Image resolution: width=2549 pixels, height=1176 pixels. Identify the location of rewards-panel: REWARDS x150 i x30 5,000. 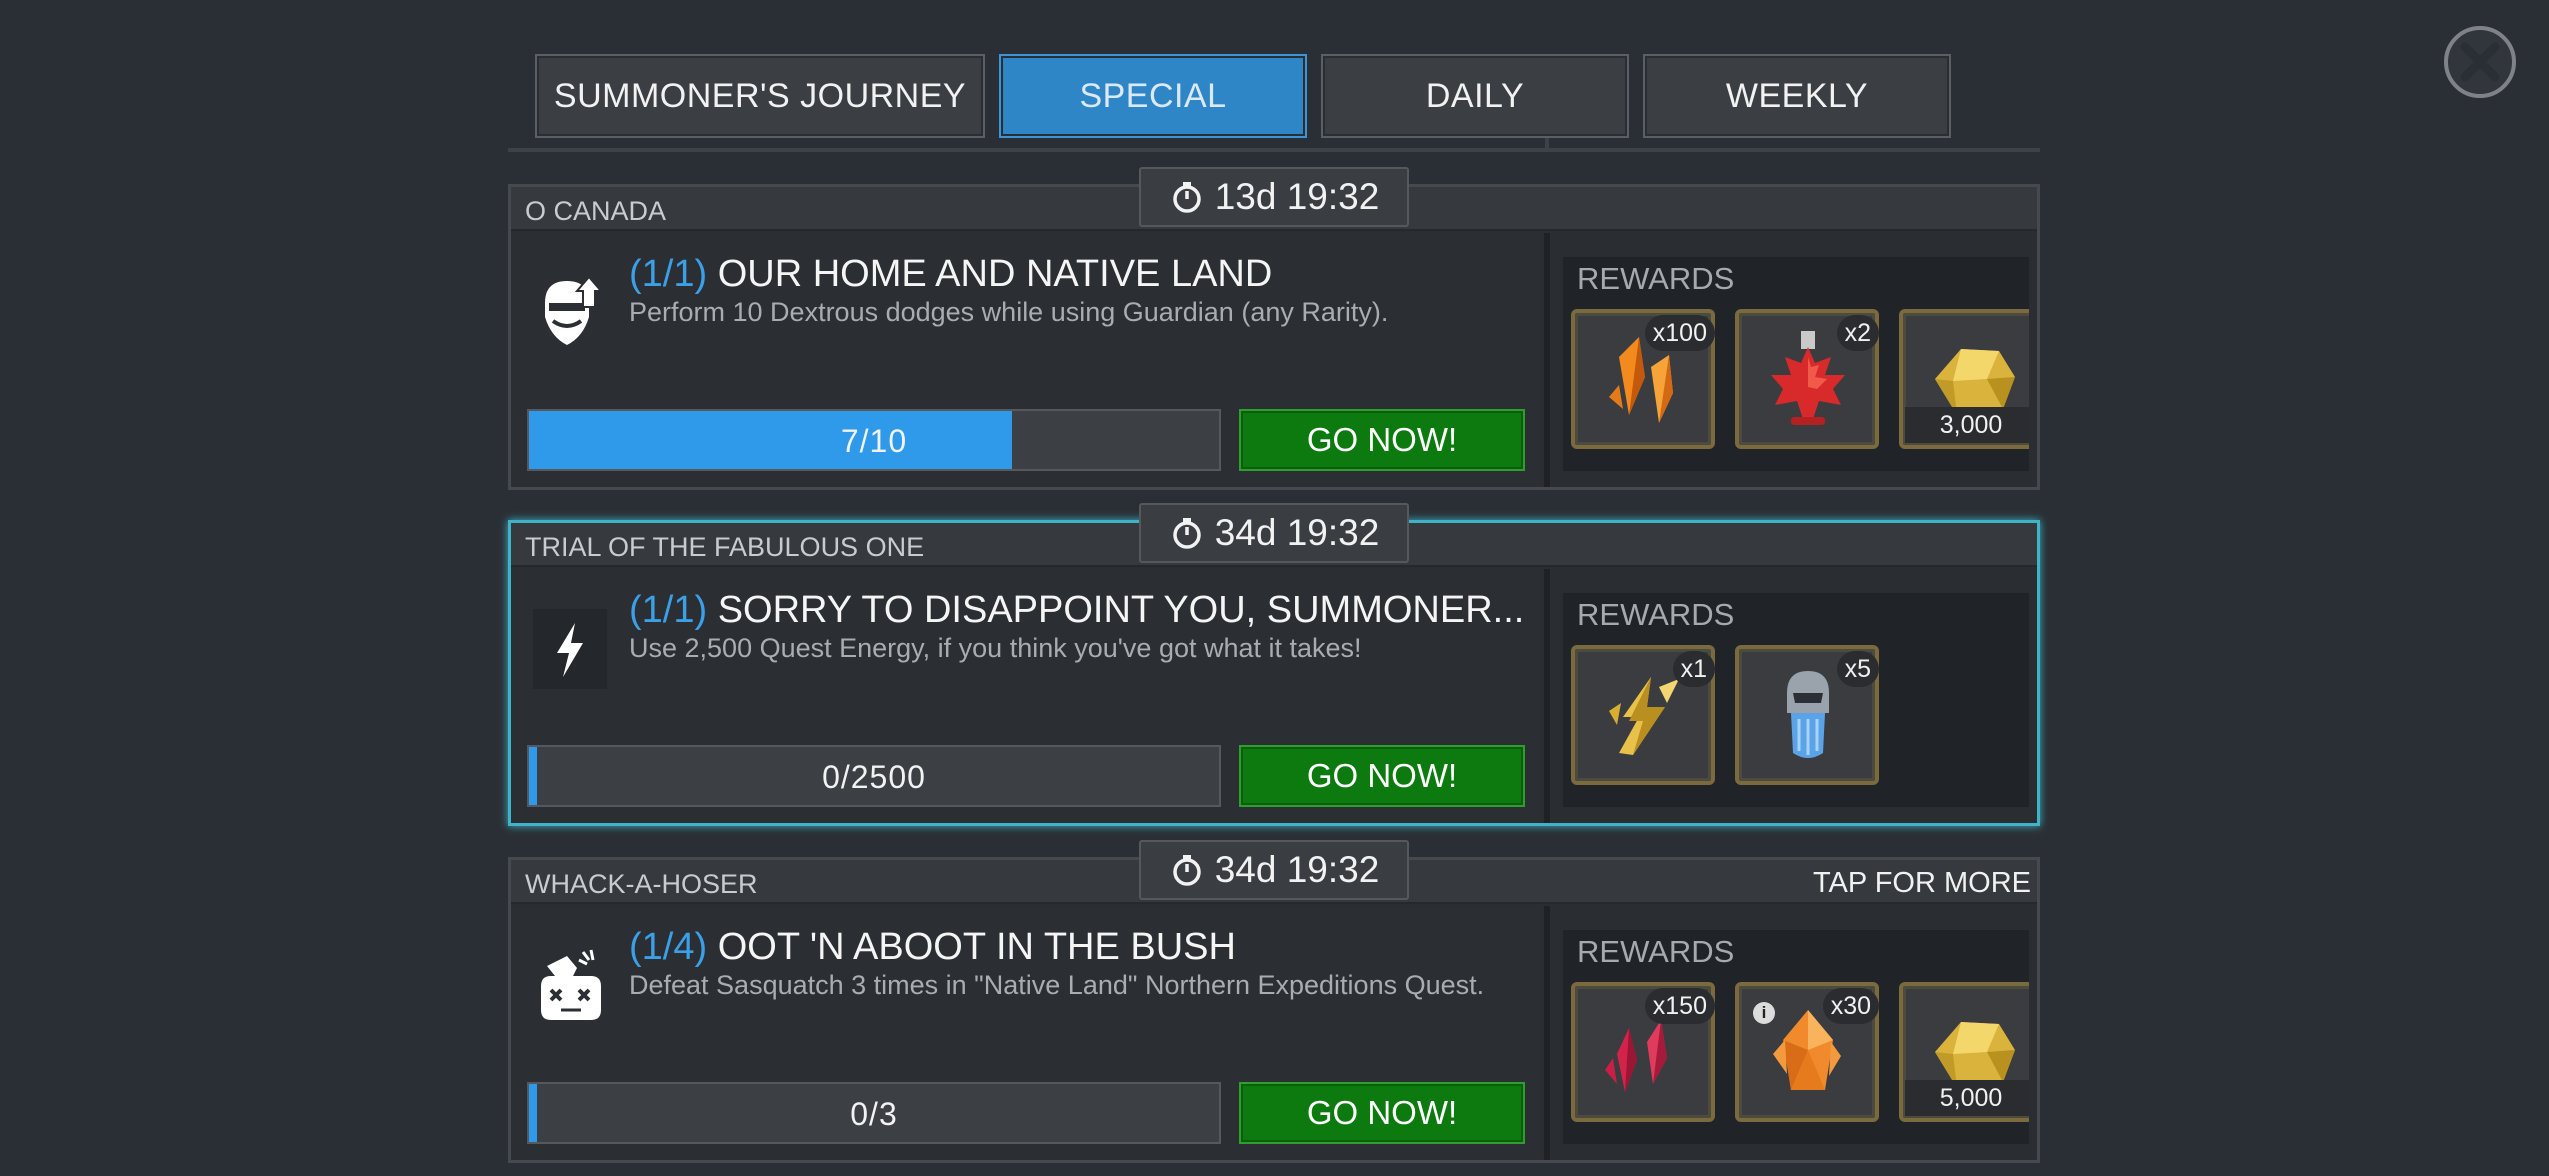
(1796, 1037).